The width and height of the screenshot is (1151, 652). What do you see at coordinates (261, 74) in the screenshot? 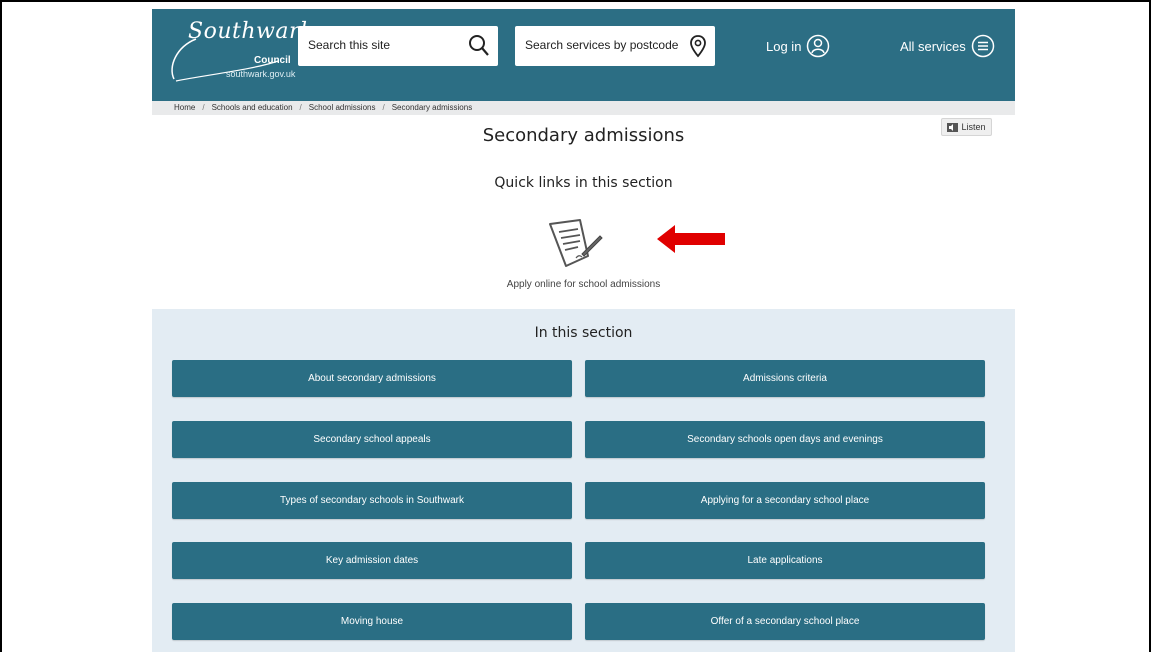
I see `logo-url-text: southwark.gov.uk` at bounding box center [261, 74].